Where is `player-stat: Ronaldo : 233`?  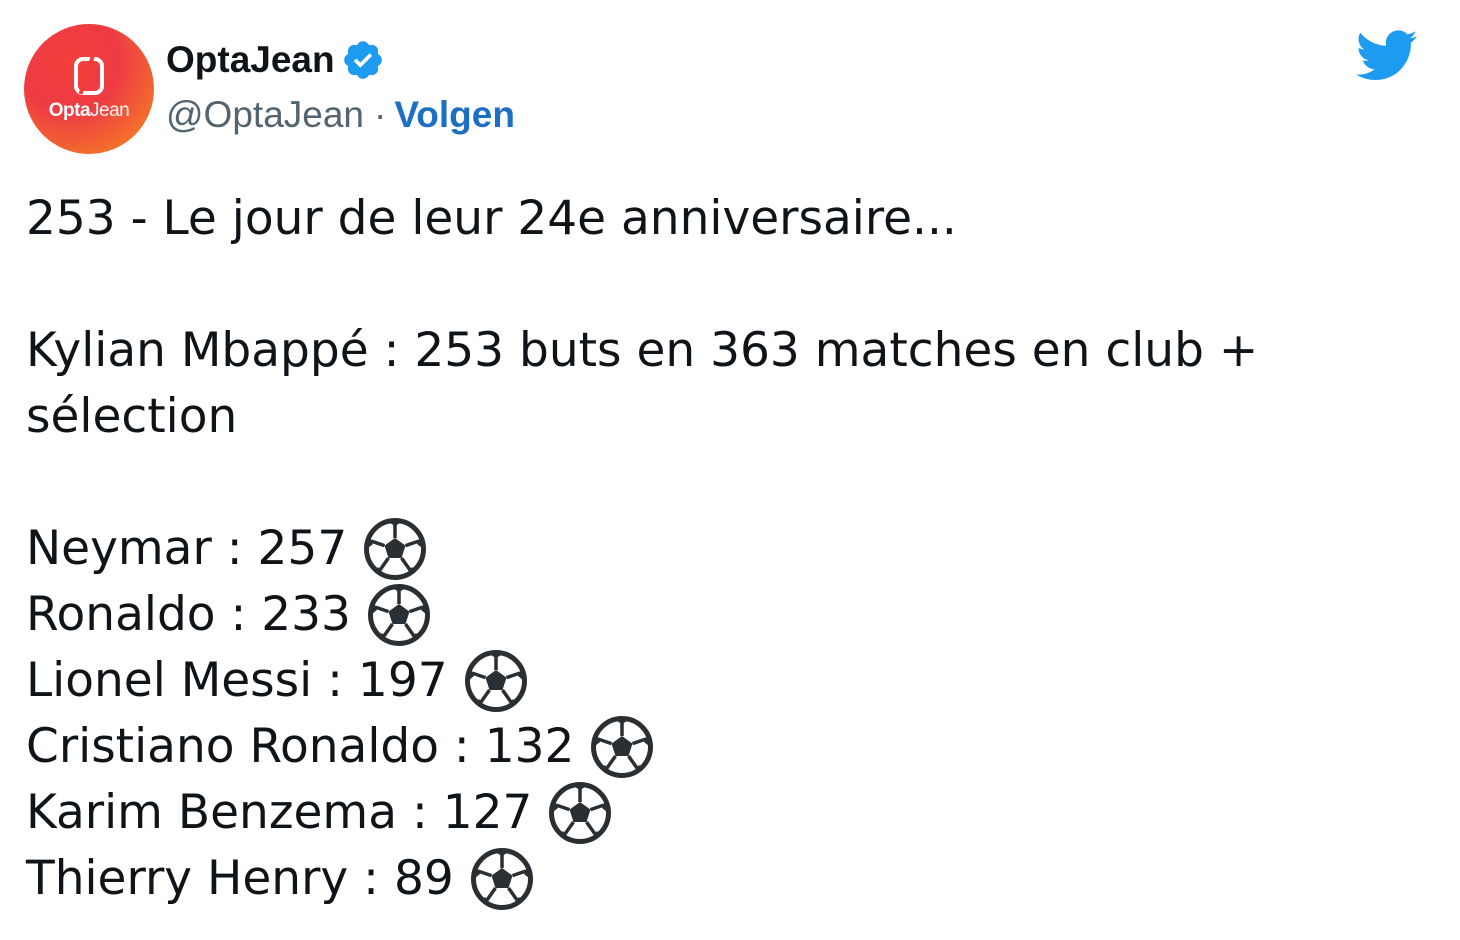
player-stat: Ronaldo : 233 is located at coordinates (188, 614).